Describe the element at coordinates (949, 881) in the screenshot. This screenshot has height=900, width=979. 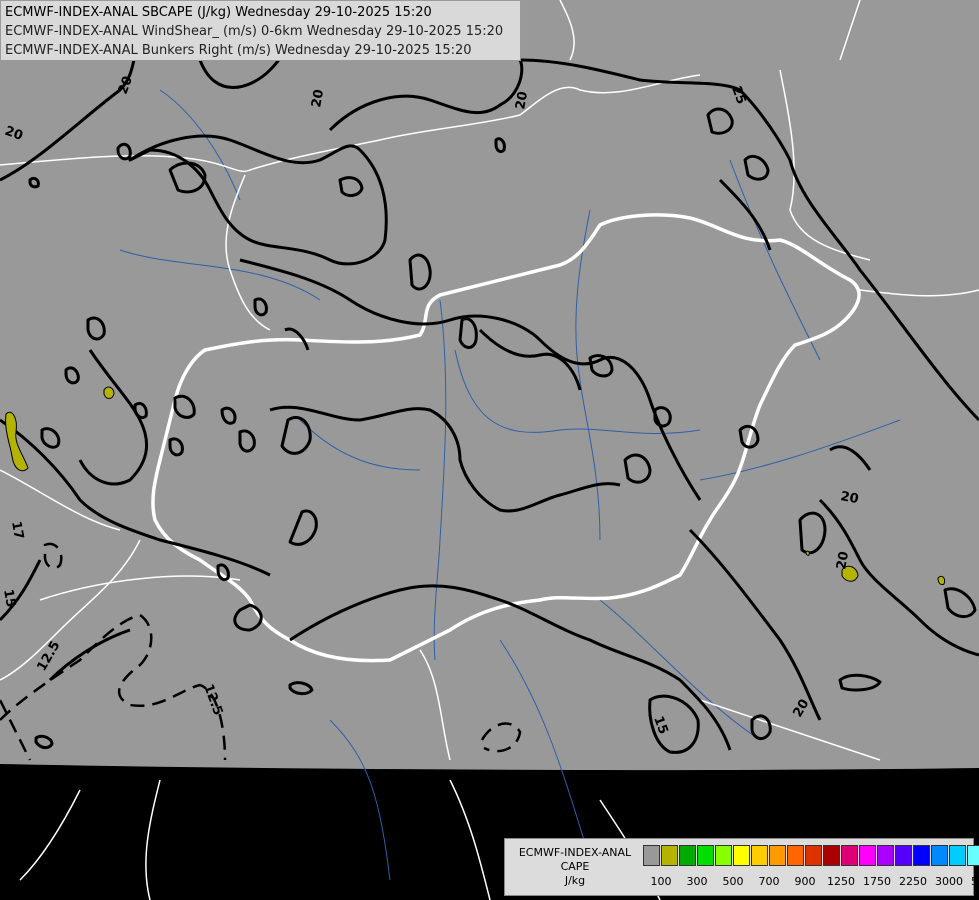
I see `legend-tick-label: 3000` at that location.